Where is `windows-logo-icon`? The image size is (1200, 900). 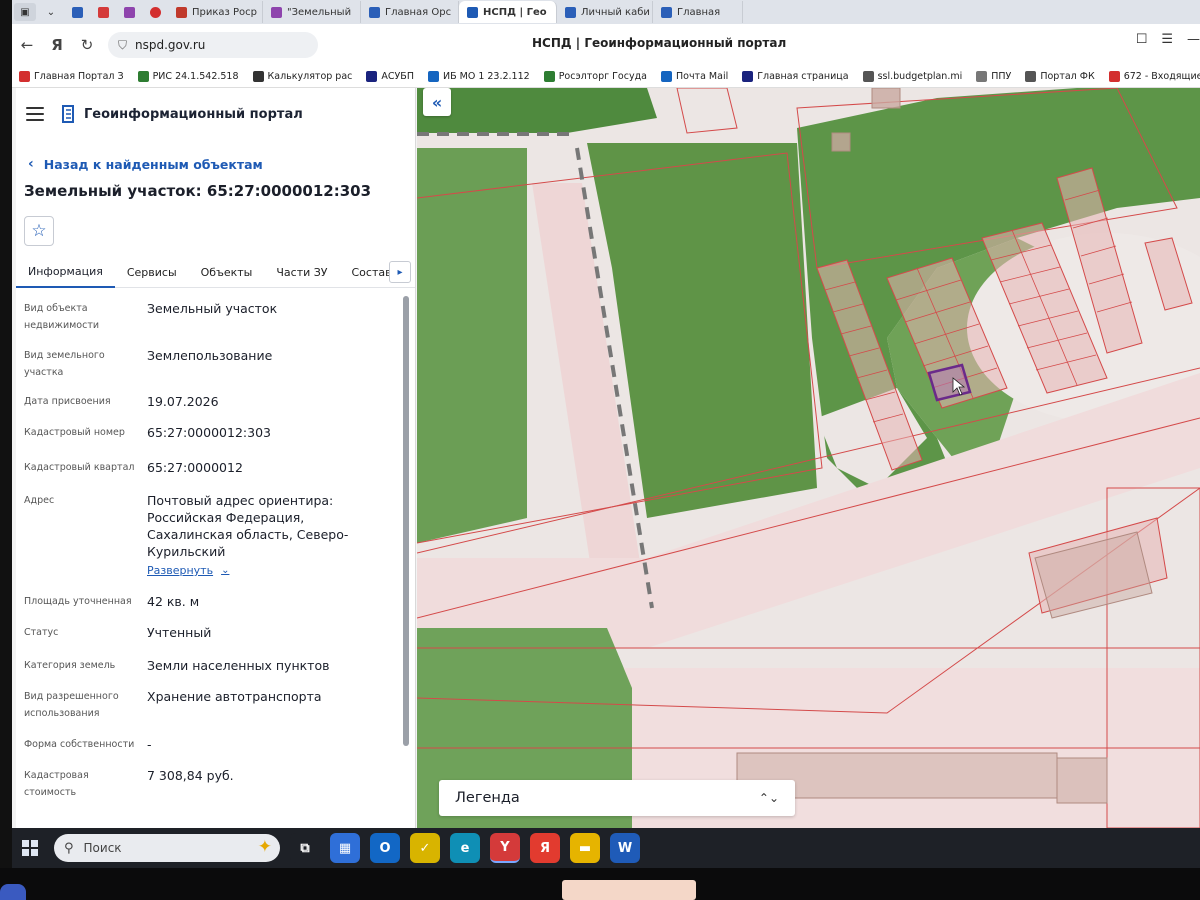 windows-logo-icon is located at coordinates (30, 848).